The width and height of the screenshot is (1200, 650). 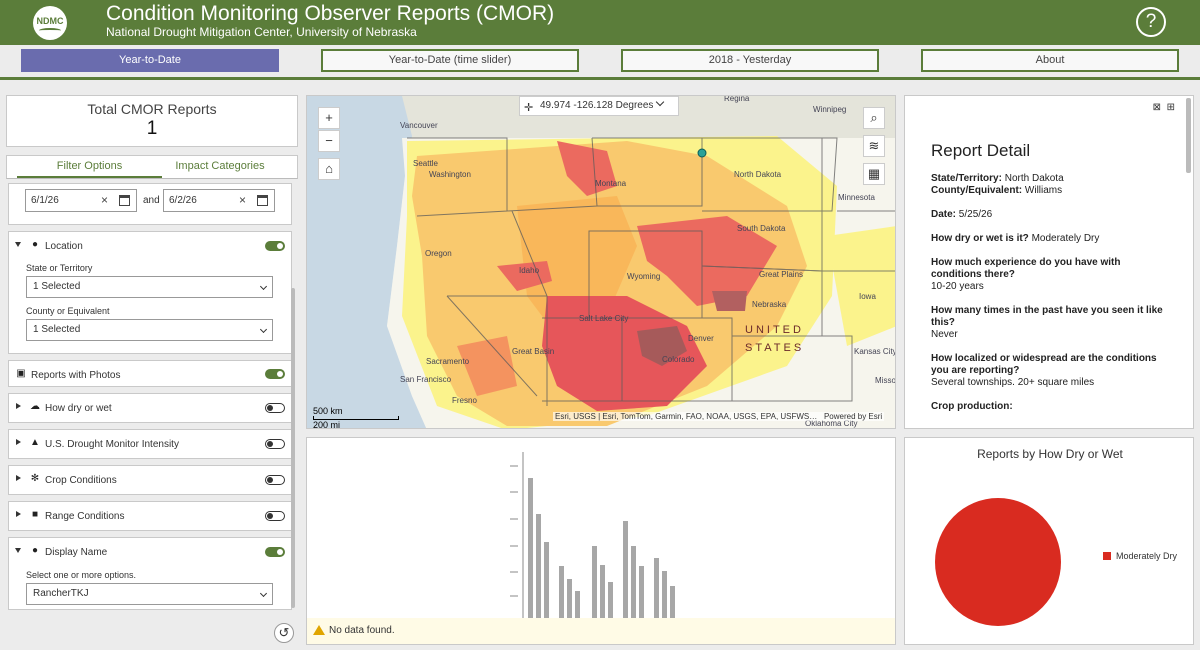 What do you see at coordinates (533, 351) in the screenshot?
I see `map-label: Great Basin` at bounding box center [533, 351].